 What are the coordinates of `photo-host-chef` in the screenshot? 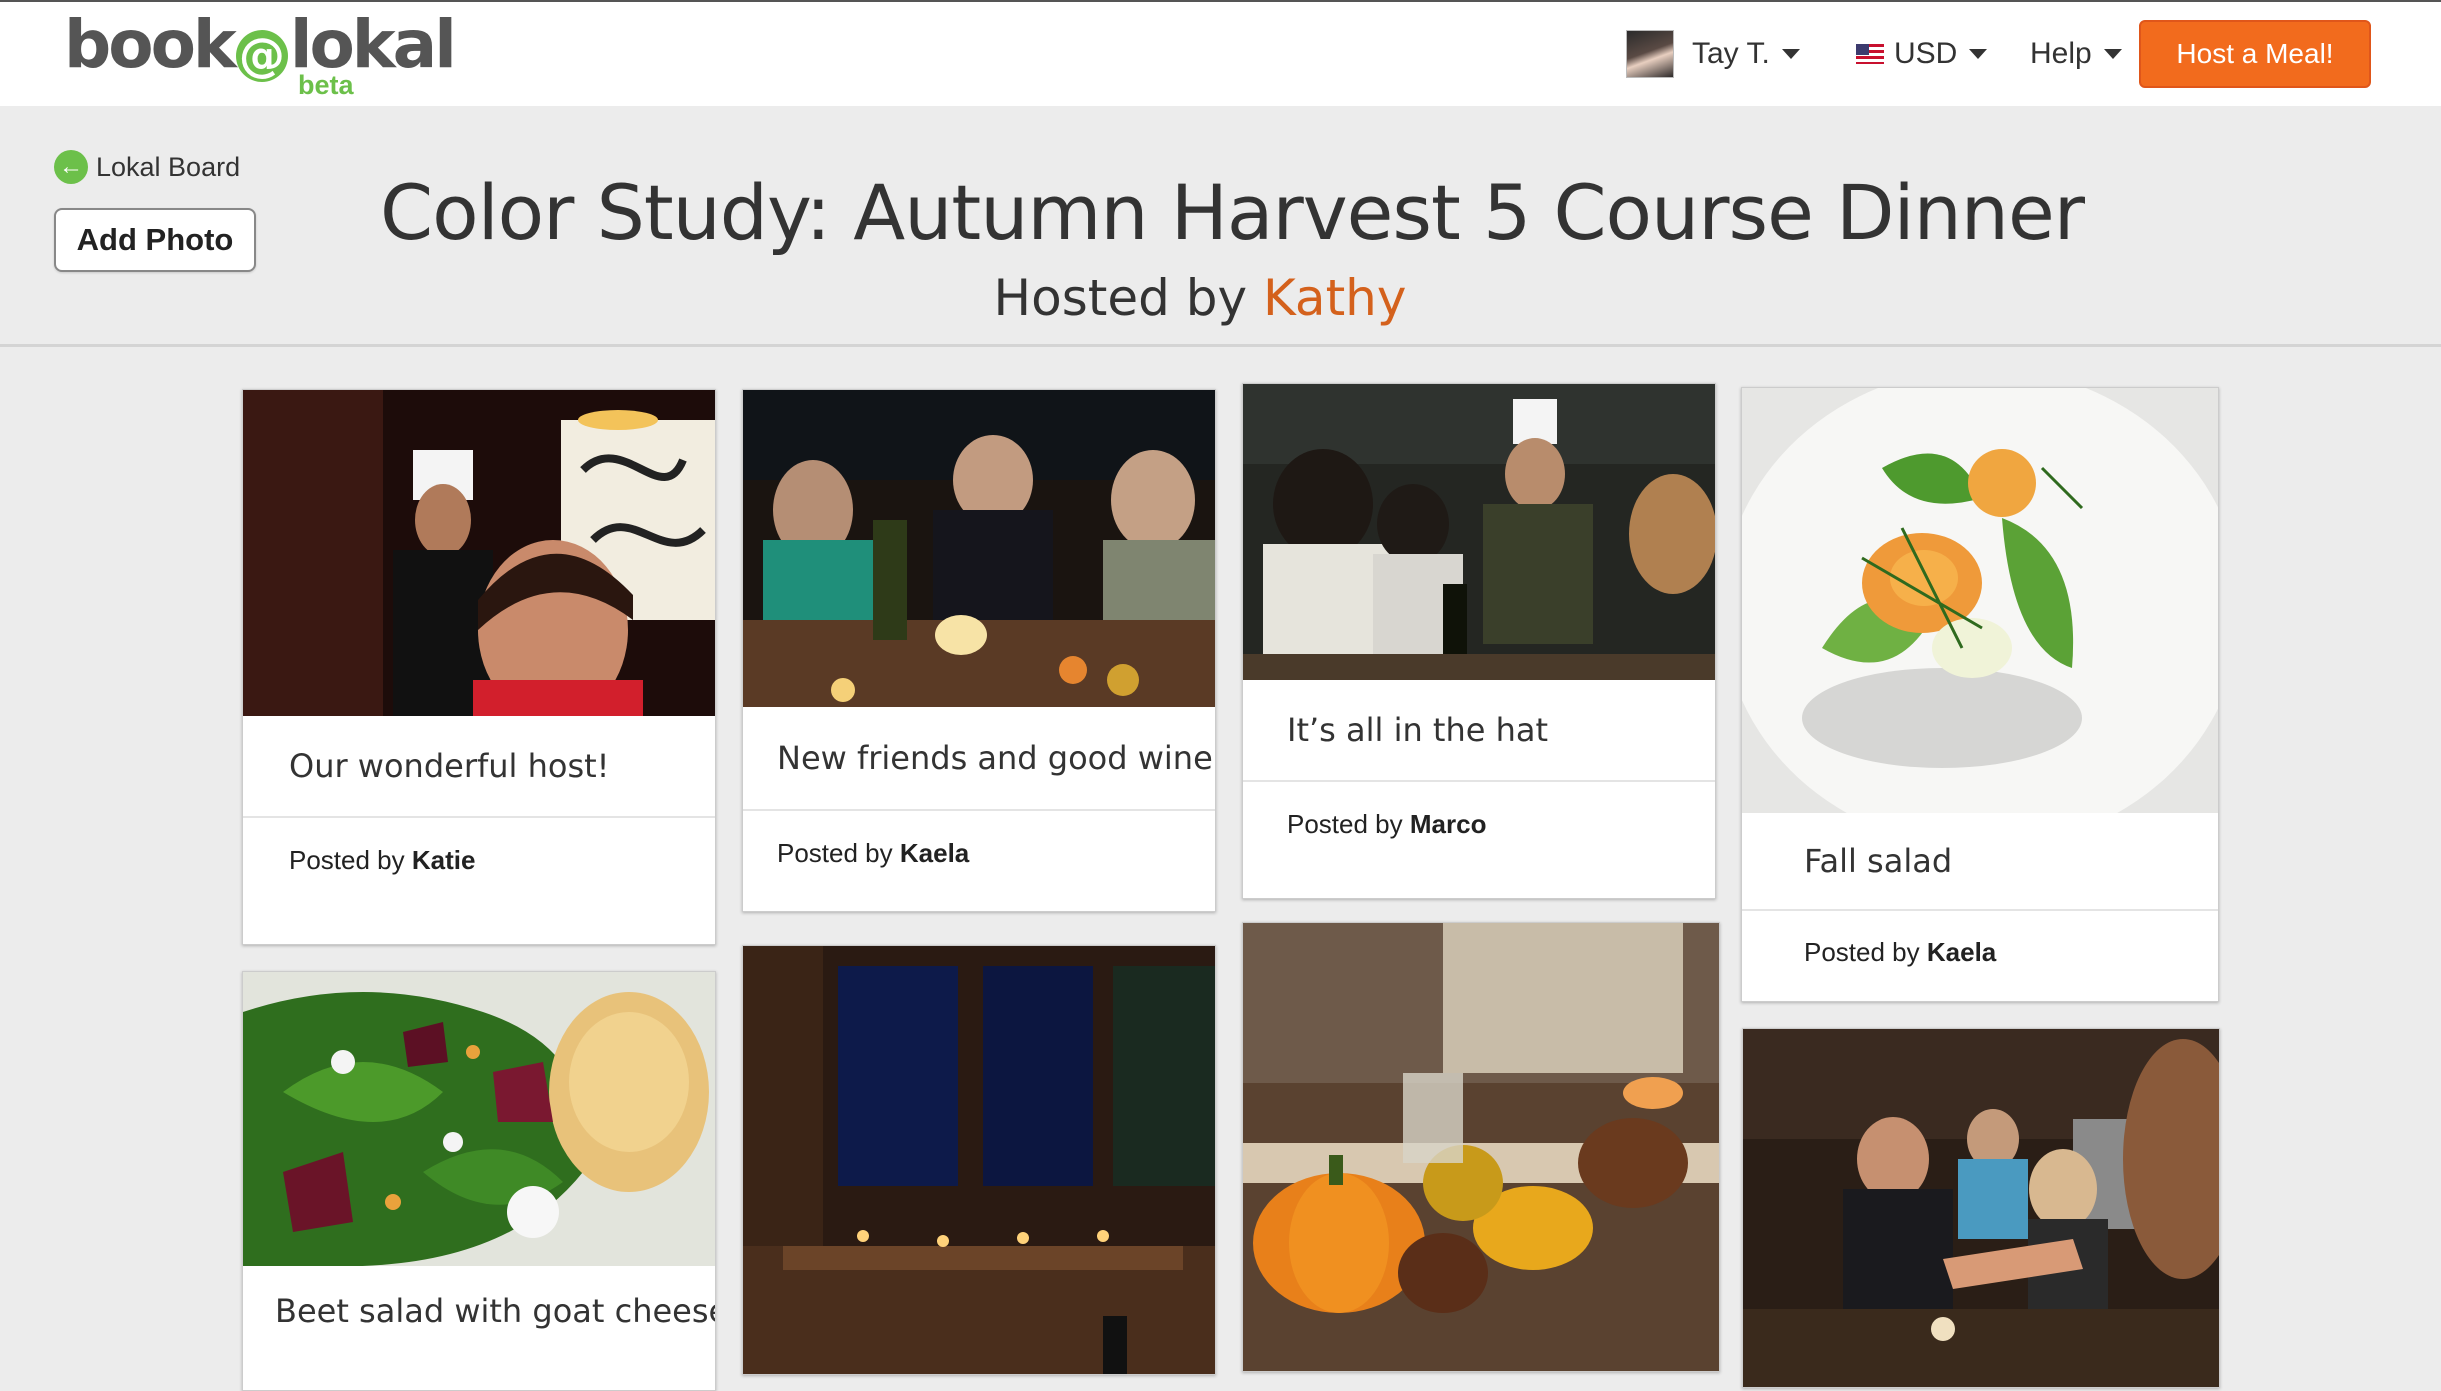 It's located at (479, 553).